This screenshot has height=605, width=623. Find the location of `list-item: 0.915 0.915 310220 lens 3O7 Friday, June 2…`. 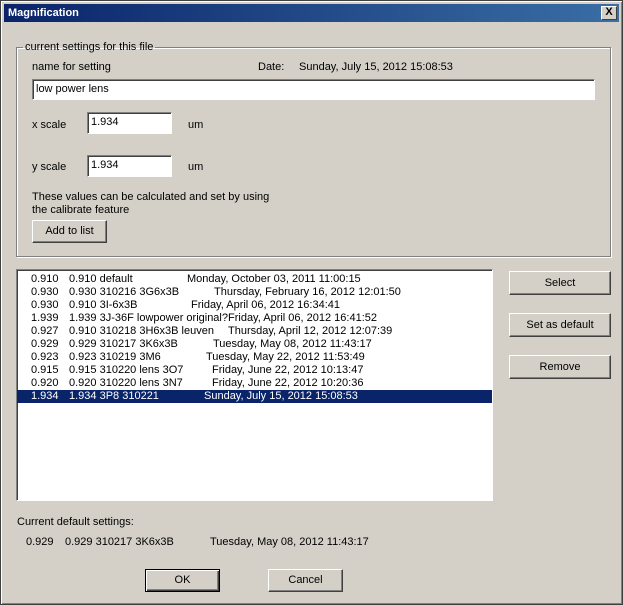

list-item: 0.915 0.915 310220 lens 3O7 Friday, June 2… is located at coordinates (254, 370).